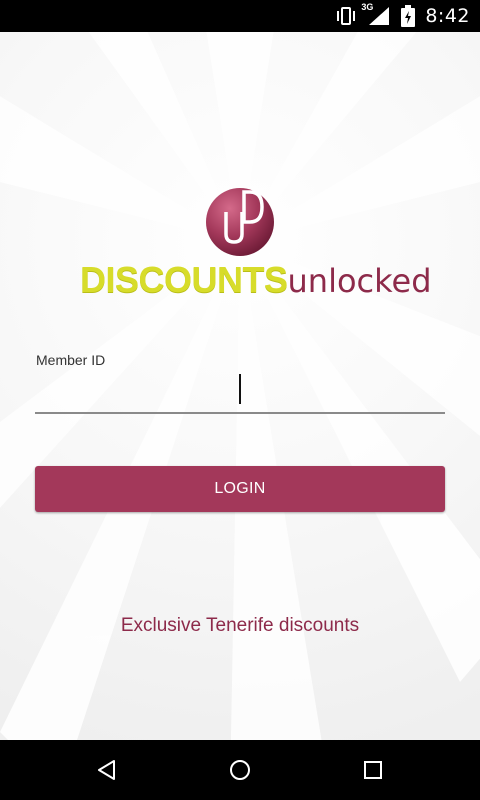 This screenshot has height=800, width=480. Describe the element at coordinates (373, 770) in the screenshot. I see `recents-icon` at that location.